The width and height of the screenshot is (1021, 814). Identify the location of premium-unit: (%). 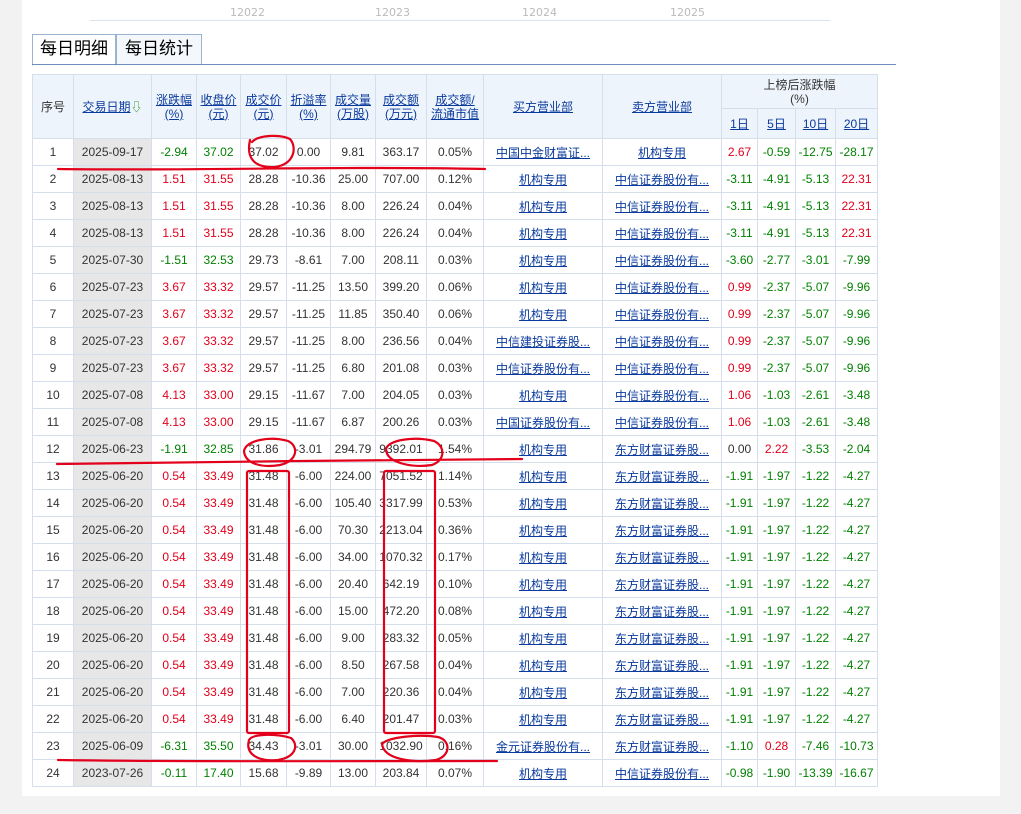
(308, 114).